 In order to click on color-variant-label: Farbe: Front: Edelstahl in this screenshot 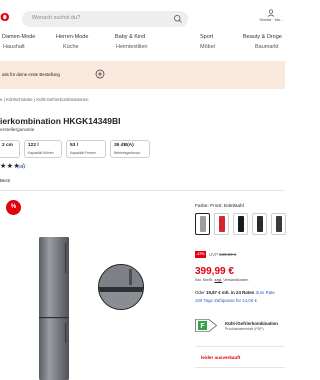, I will do `click(219, 206)`.